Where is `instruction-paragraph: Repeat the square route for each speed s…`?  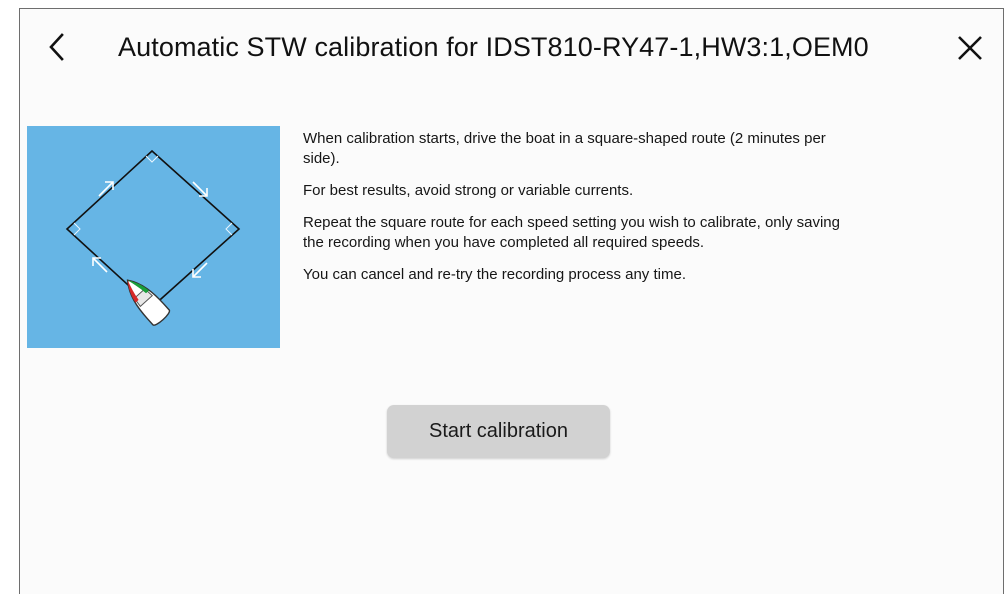 instruction-paragraph: Repeat the square route for each speed s… is located at coordinates (571, 232).